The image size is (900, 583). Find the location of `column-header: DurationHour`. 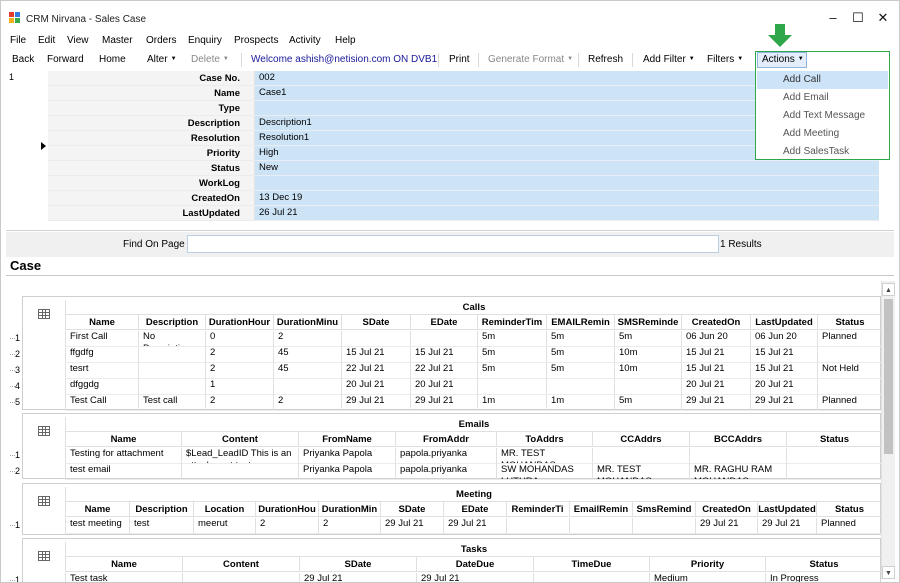

column-header: DurationHour is located at coordinates (239, 322).